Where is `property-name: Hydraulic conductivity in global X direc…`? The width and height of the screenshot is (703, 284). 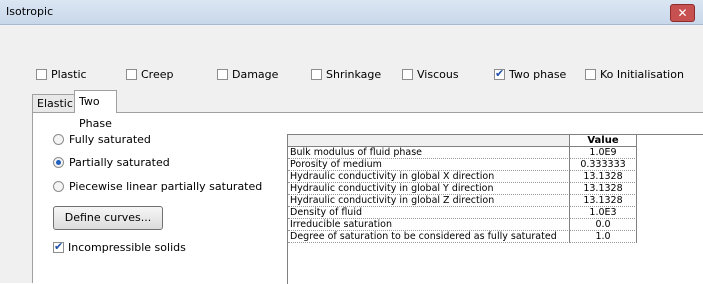
property-name: Hydraulic conductivity in global X direc… is located at coordinates (429, 177).